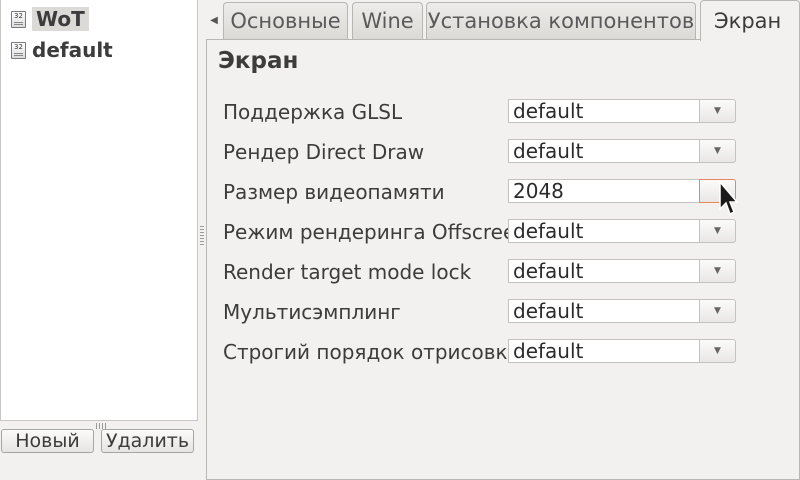 The width and height of the screenshot is (800, 480). What do you see at coordinates (750, 20) in the screenshot?
I see `tab-display: Экран` at bounding box center [750, 20].